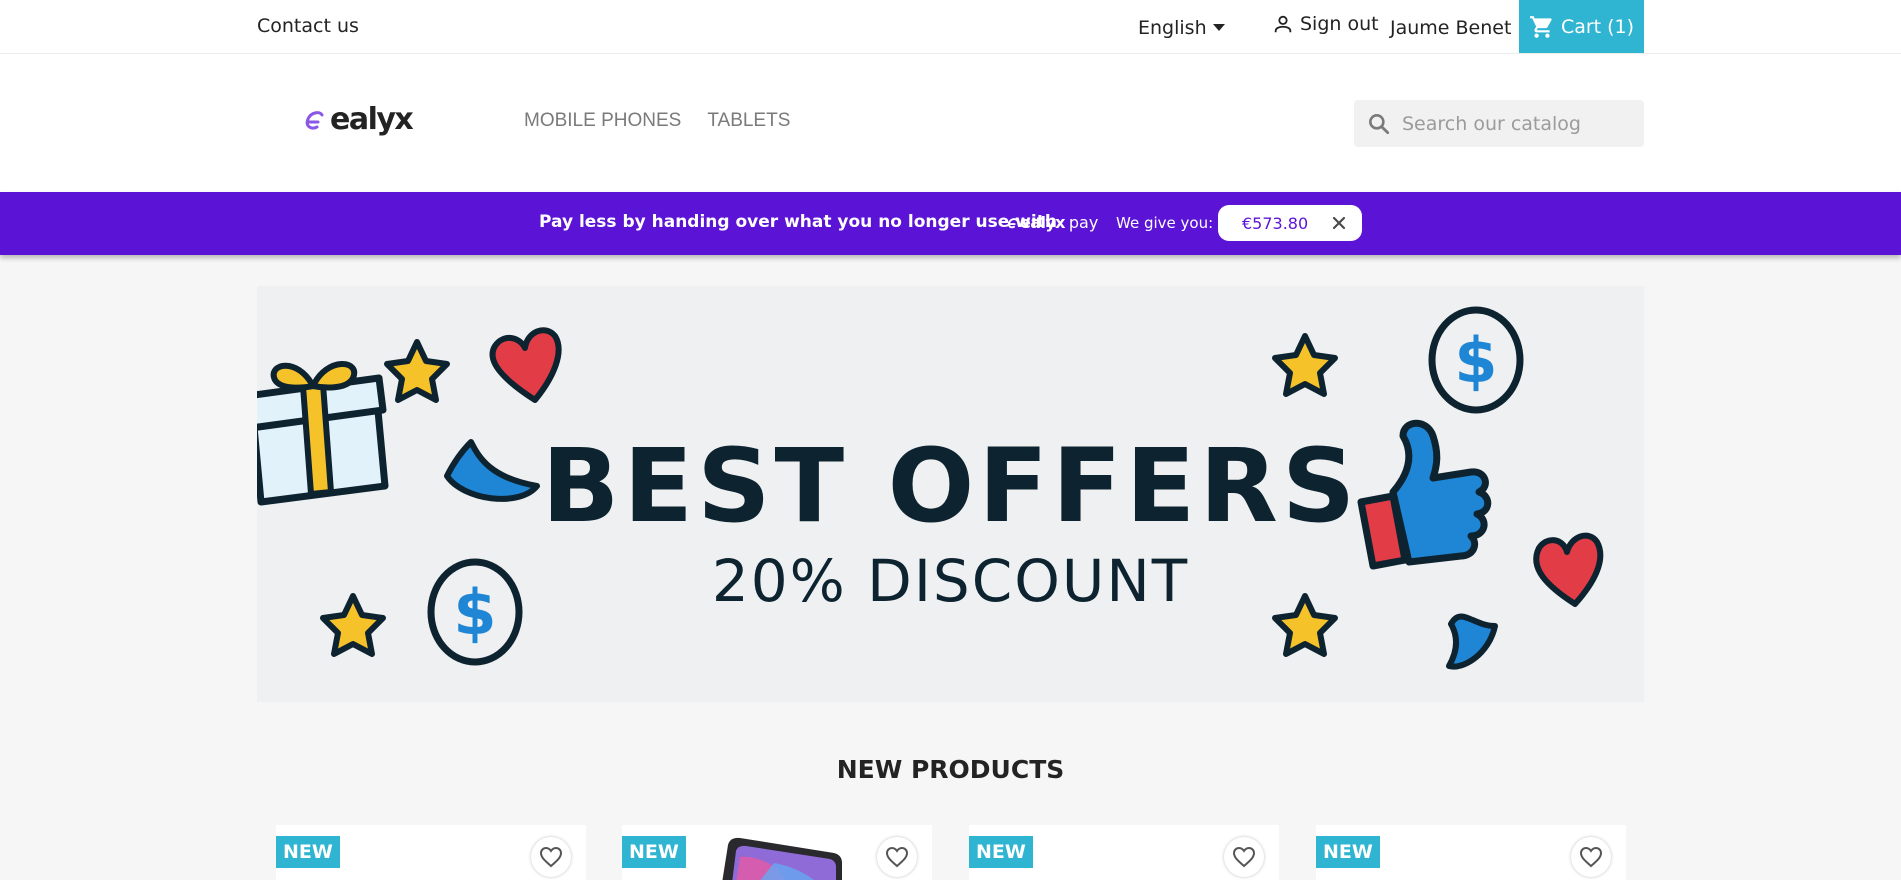 This screenshot has width=1901, height=880. Describe the element at coordinates (372, 119) in the screenshot. I see `logo-text: ealyx` at that location.